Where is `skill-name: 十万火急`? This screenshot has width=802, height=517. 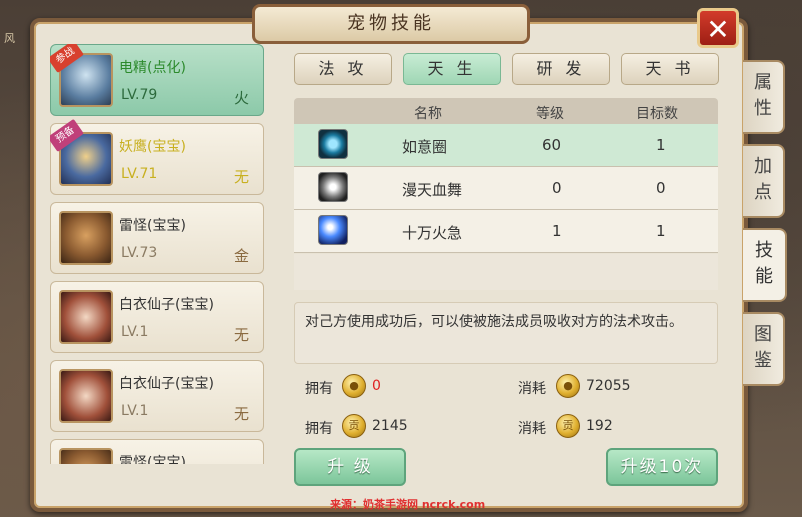
skill-name: 十万火急 is located at coordinates (432, 233).